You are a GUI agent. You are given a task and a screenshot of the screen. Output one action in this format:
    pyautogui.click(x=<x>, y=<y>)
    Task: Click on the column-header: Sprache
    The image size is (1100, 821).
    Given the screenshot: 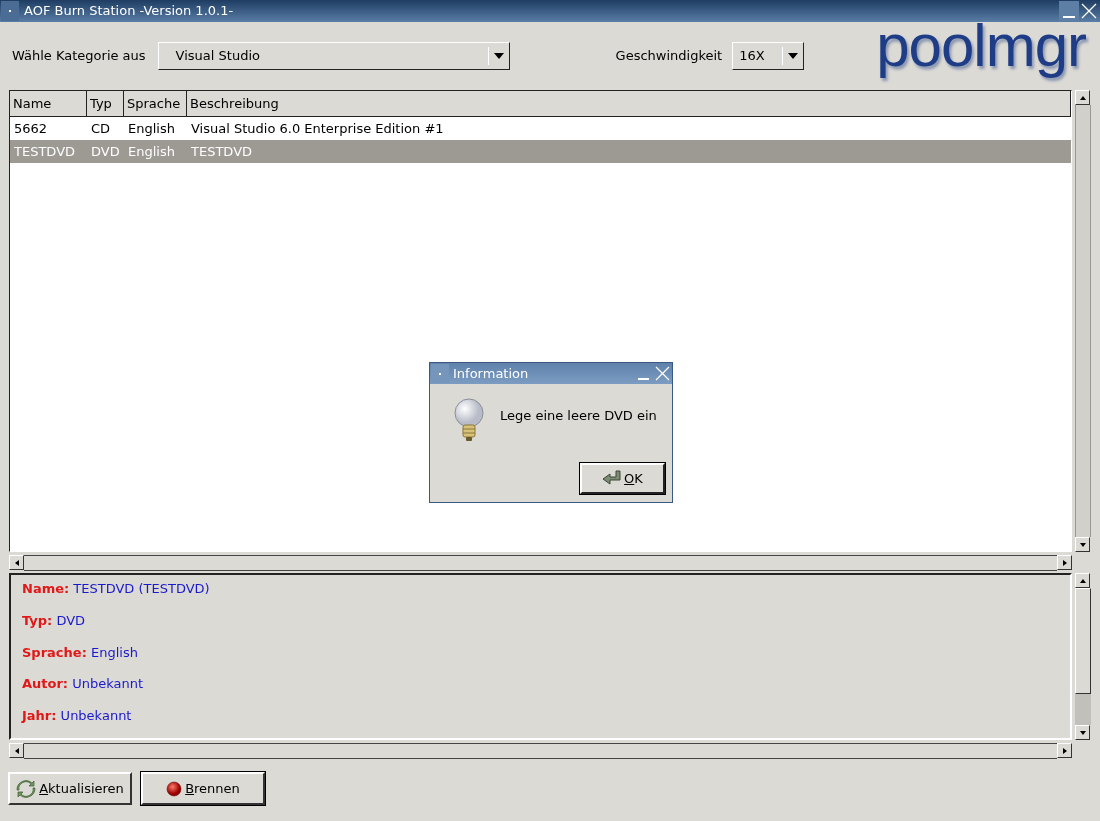 What is the action you would take?
    pyautogui.click(x=155, y=103)
    